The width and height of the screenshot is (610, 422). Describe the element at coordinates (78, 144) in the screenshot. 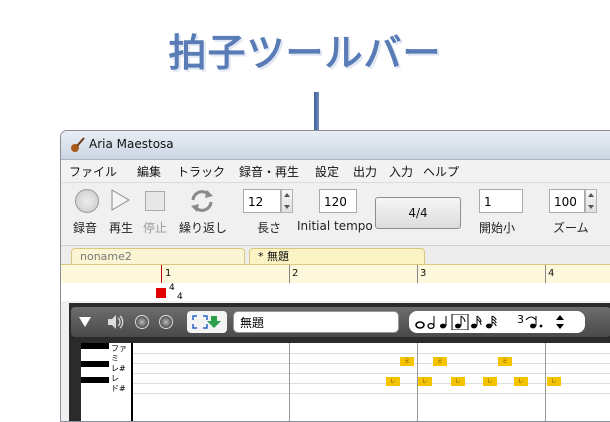

I see `violin-icon` at that location.